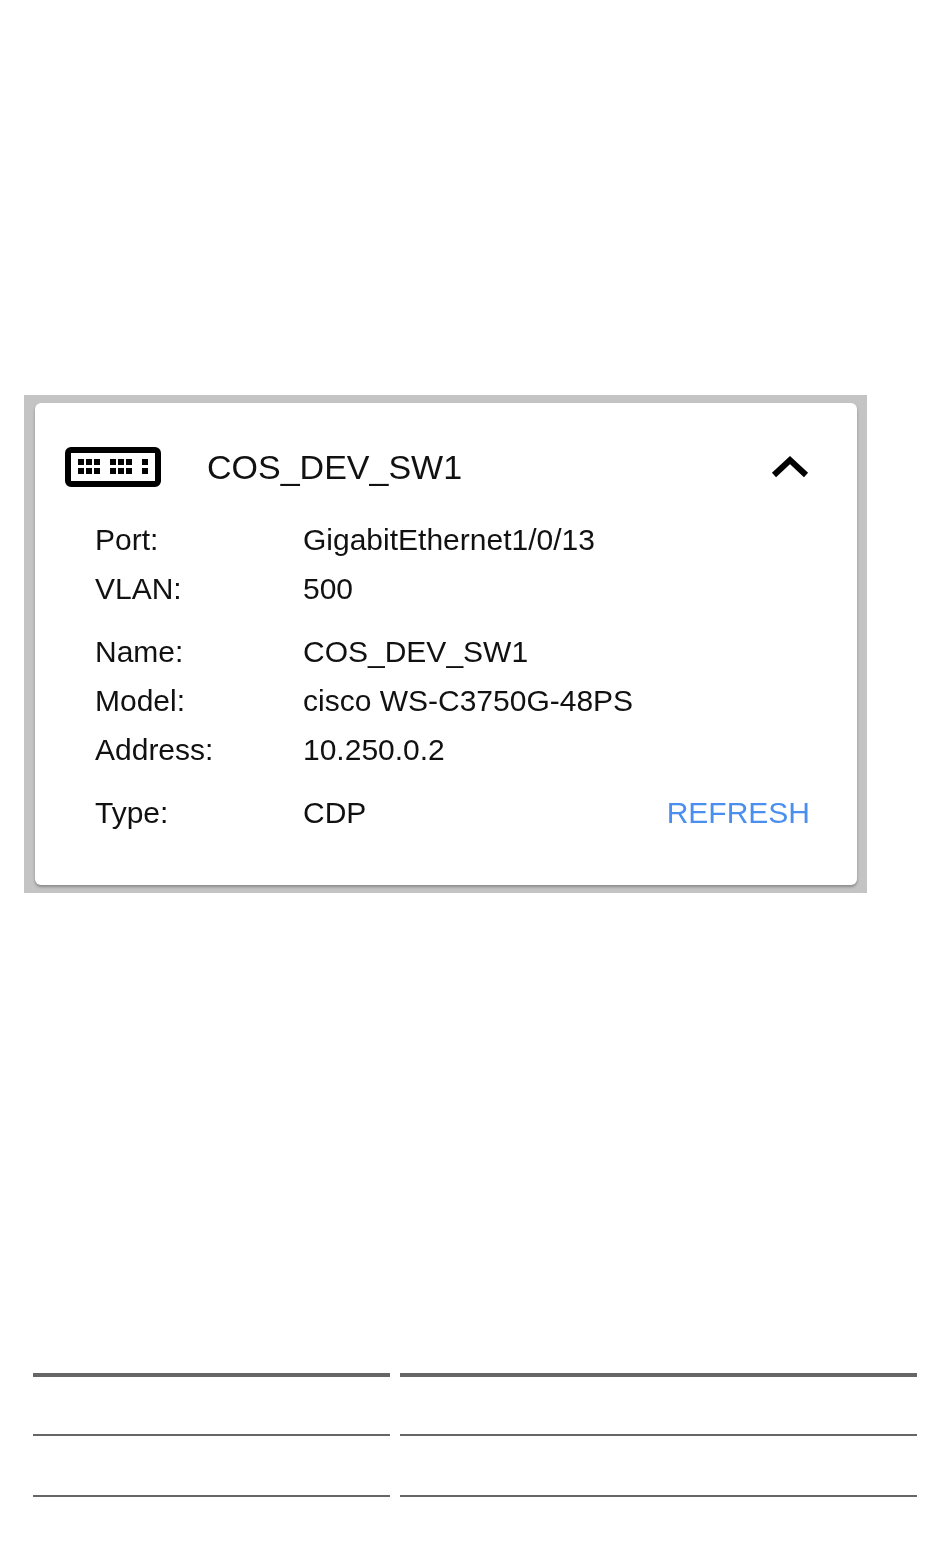  Describe the element at coordinates (132, 812) in the screenshot. I see `field-label: Type:` at that location.